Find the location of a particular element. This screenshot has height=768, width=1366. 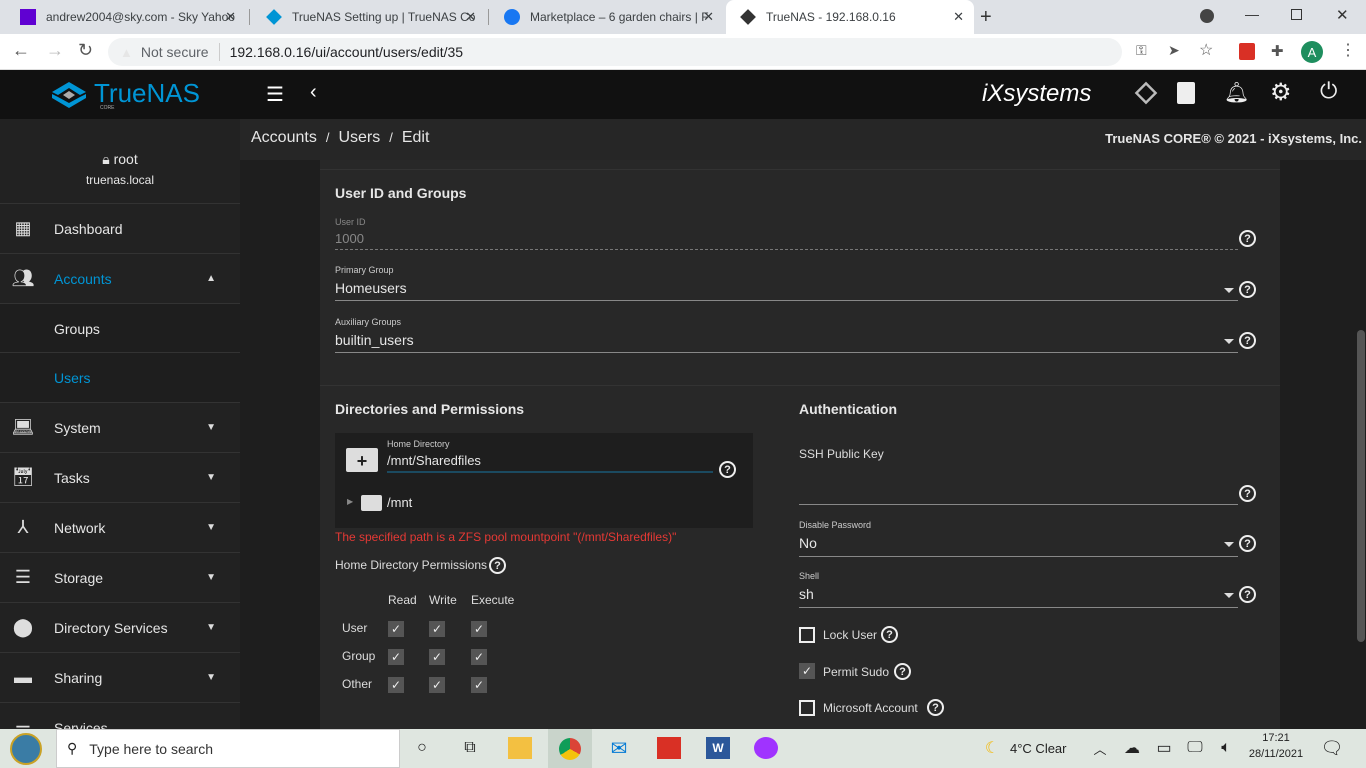

other-execute-checkbox: ✓ is located at coordinates (479, 685).